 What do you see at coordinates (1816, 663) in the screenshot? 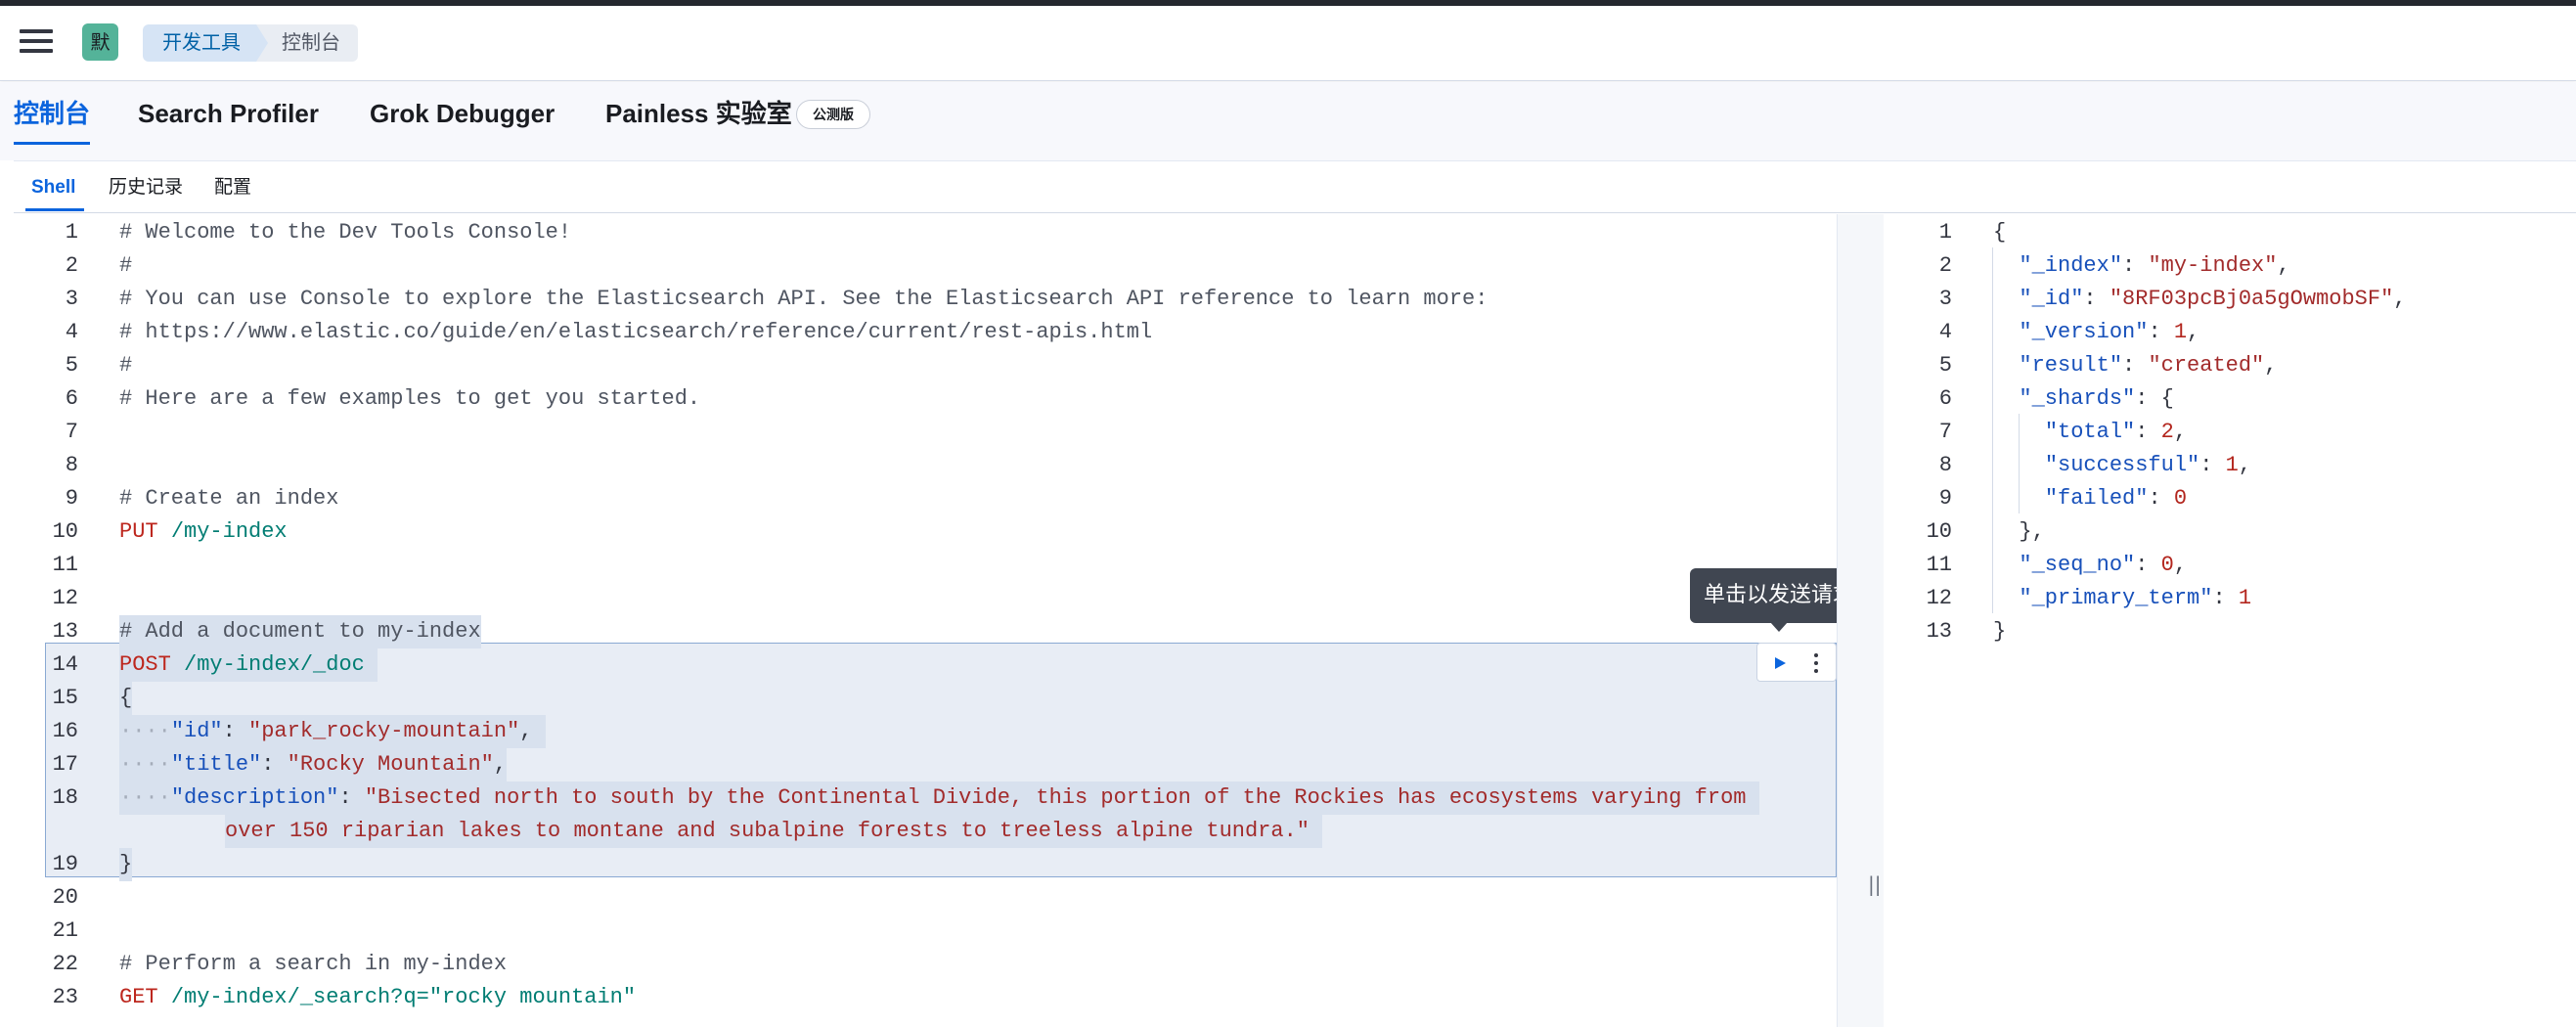
I see `more-options-icon` at bounding box center [1816, 663].